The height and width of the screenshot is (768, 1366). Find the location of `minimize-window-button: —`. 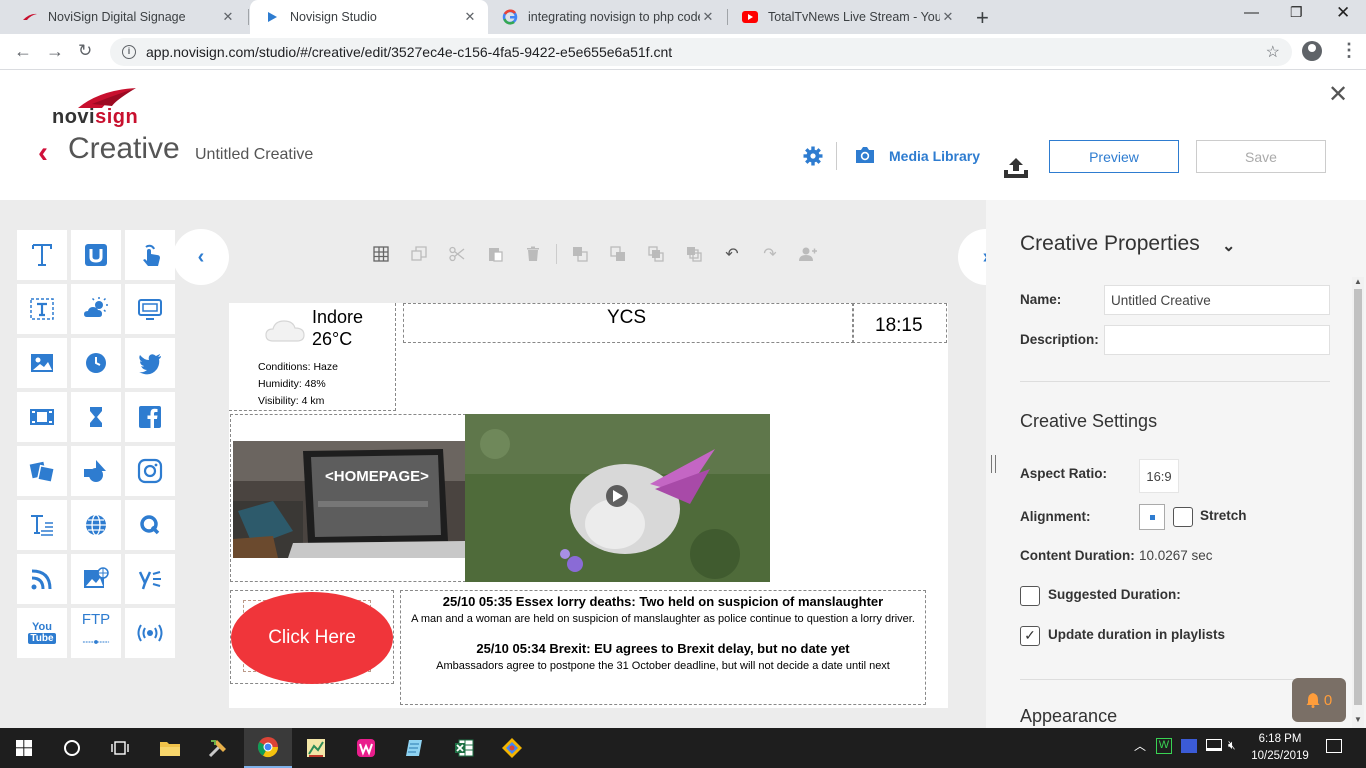

minimize-window-button: — is located at coordinates (1251, 12).